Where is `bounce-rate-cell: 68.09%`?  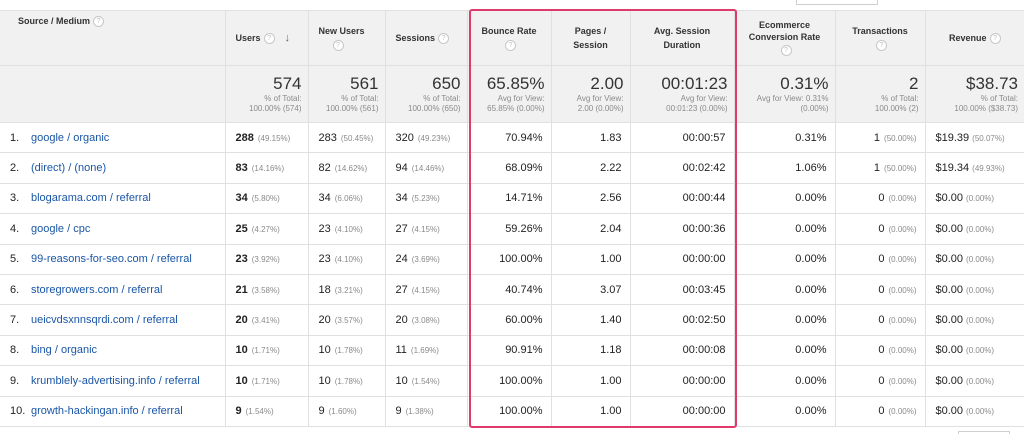 bounce-rate-cell: 68.09% is located at coordinates (509, 168).